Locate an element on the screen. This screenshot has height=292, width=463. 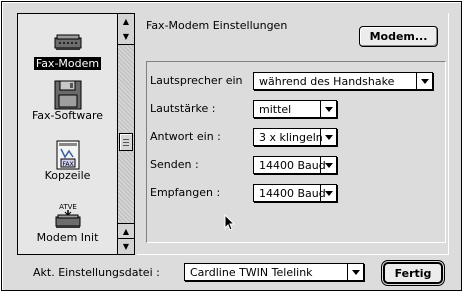
icon-label-fax-software: Fax-Software is located at coordinates (67, 115).